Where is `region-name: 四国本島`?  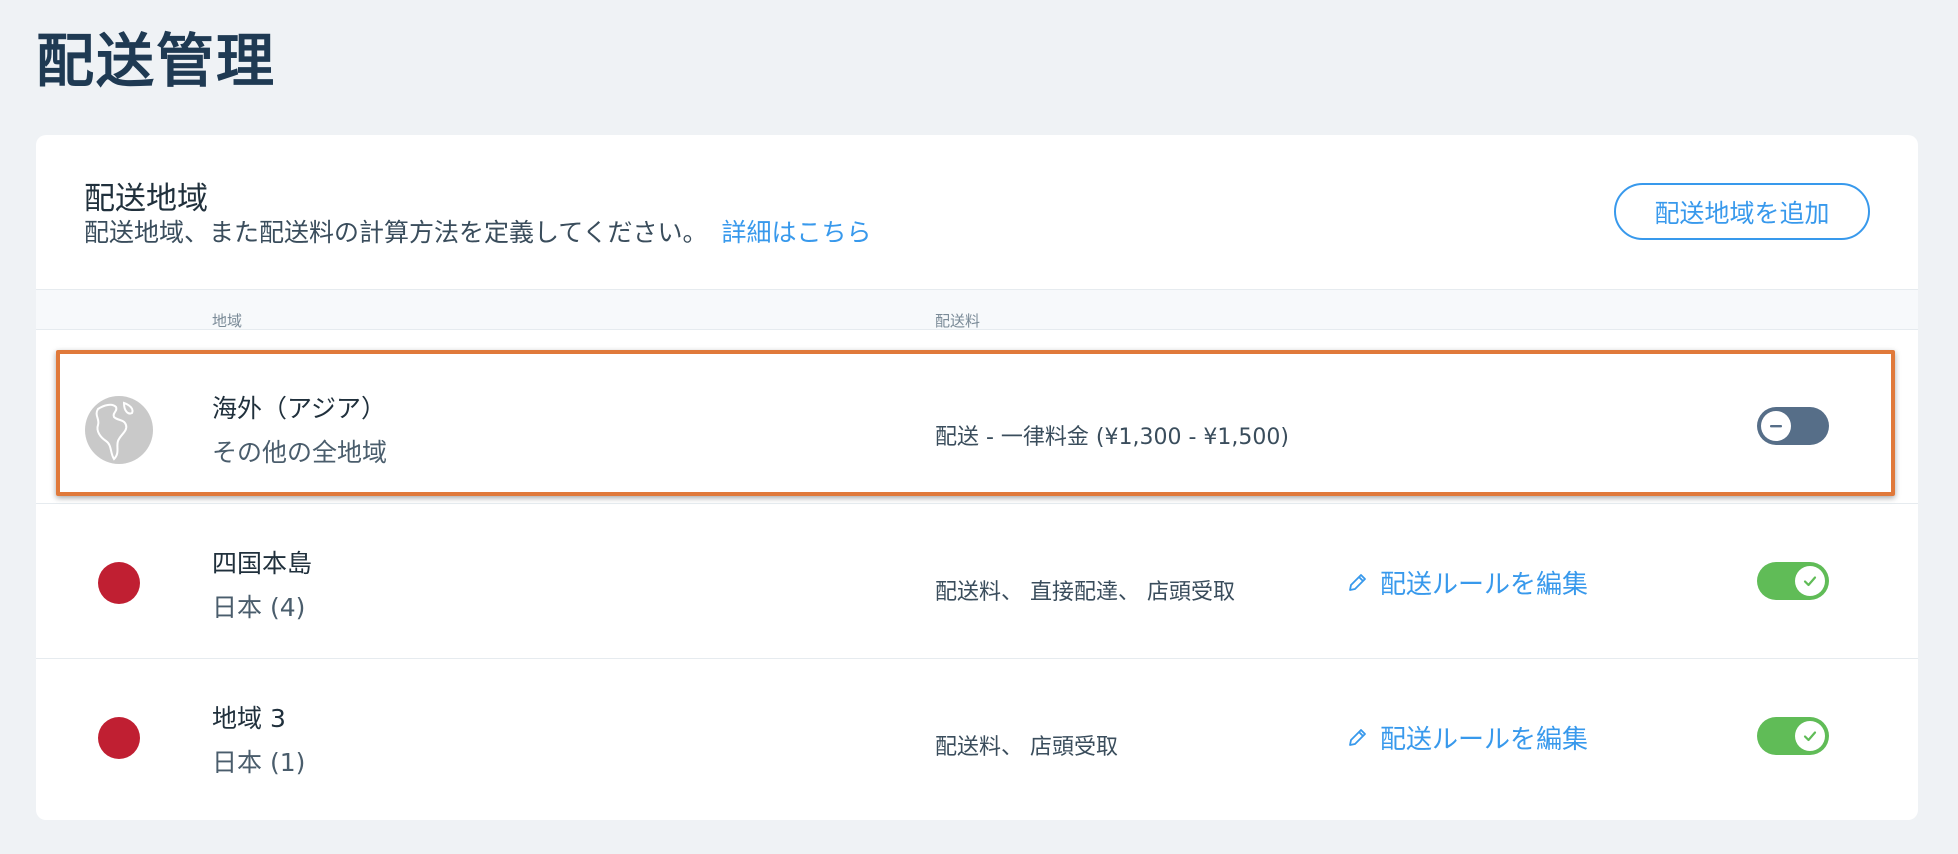 region-name: 四国本島 is located at coordinates (262, 563).